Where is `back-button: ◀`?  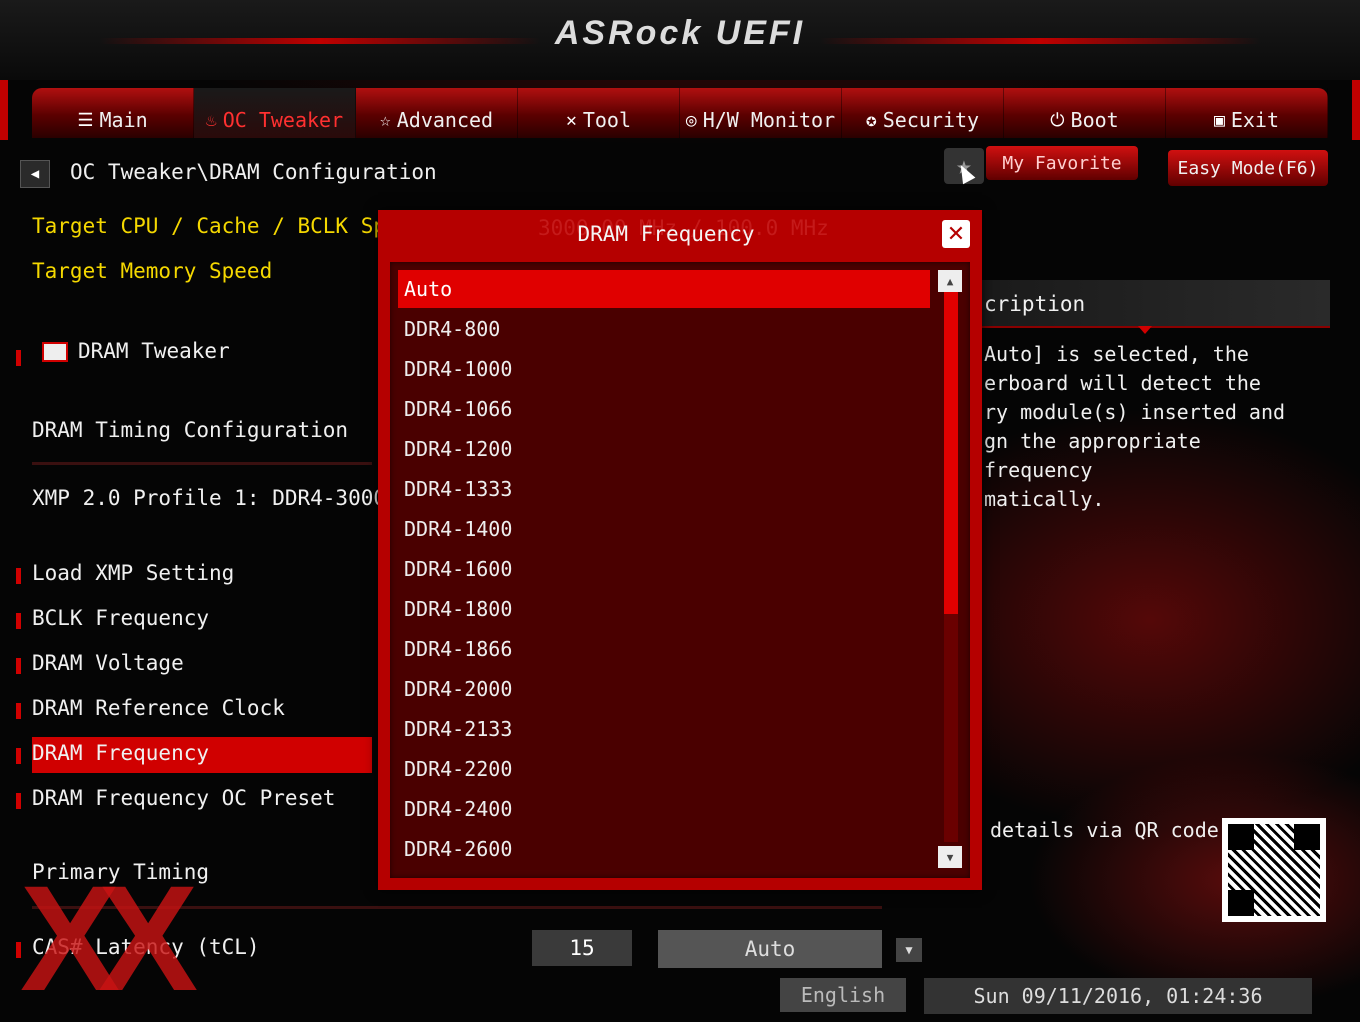 back-button: ◀ is located at coordinates (35, 174).